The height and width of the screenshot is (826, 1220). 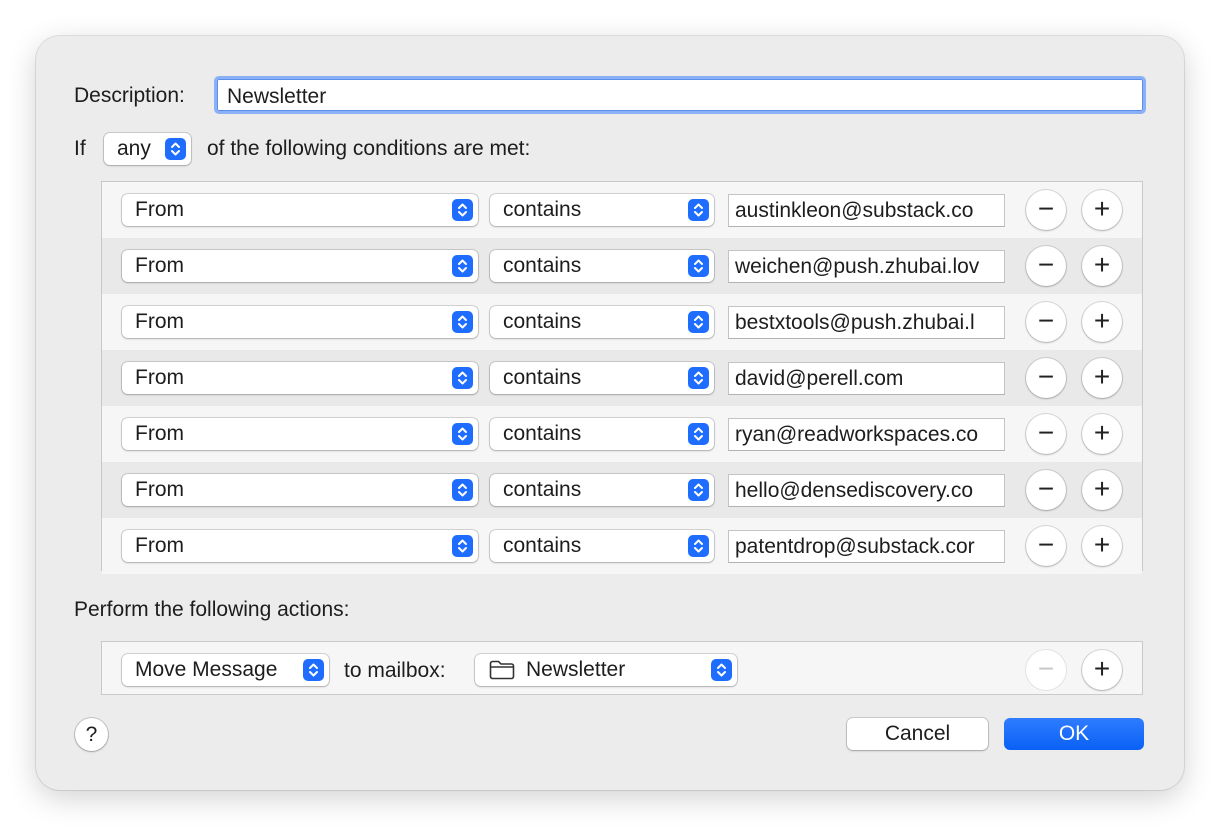 What do you see at coordinates (129, 95) in the screenshot?
I see `description-label: Description:` at bounding box center [129, 95].